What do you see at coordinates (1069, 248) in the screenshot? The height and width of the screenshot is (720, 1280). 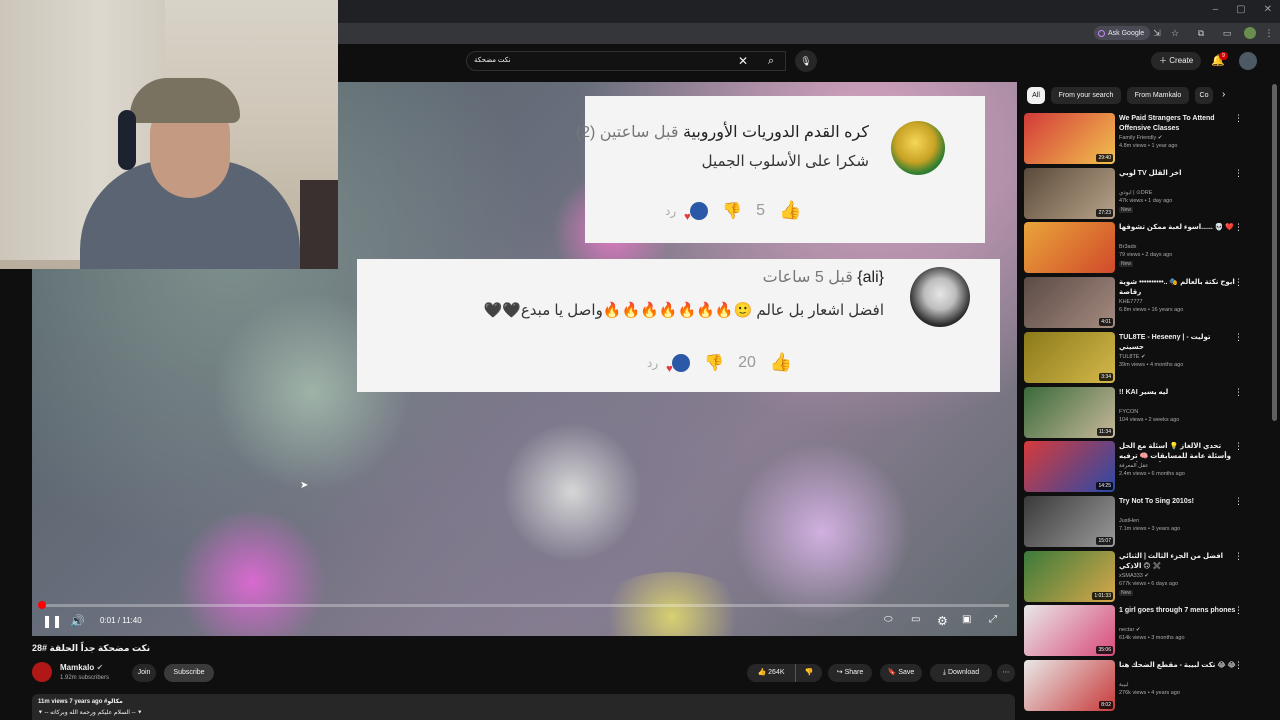 I see `video-thumbnail` at bounding box center [1069, 248].